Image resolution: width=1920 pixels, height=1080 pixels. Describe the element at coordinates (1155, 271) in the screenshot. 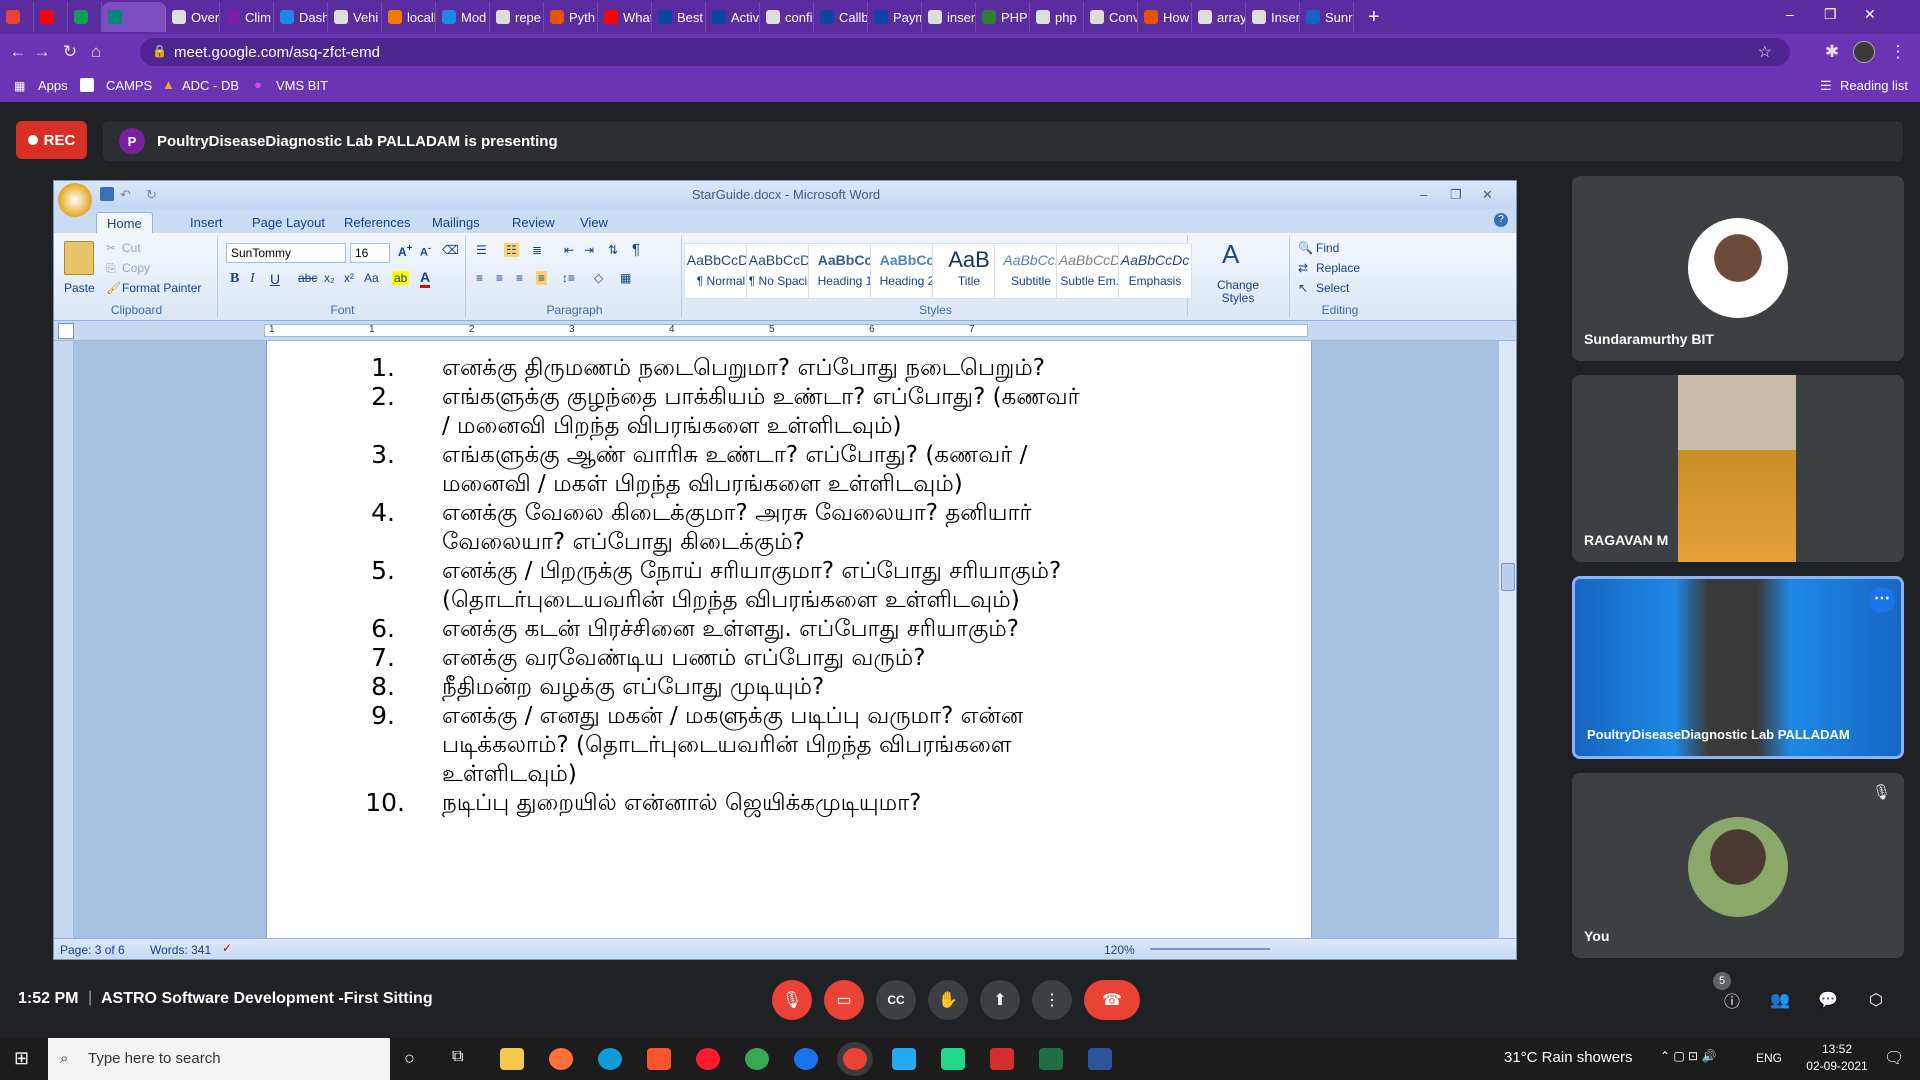

I see `style-emphasis: AaBbCcDc Emphasis` at that location.